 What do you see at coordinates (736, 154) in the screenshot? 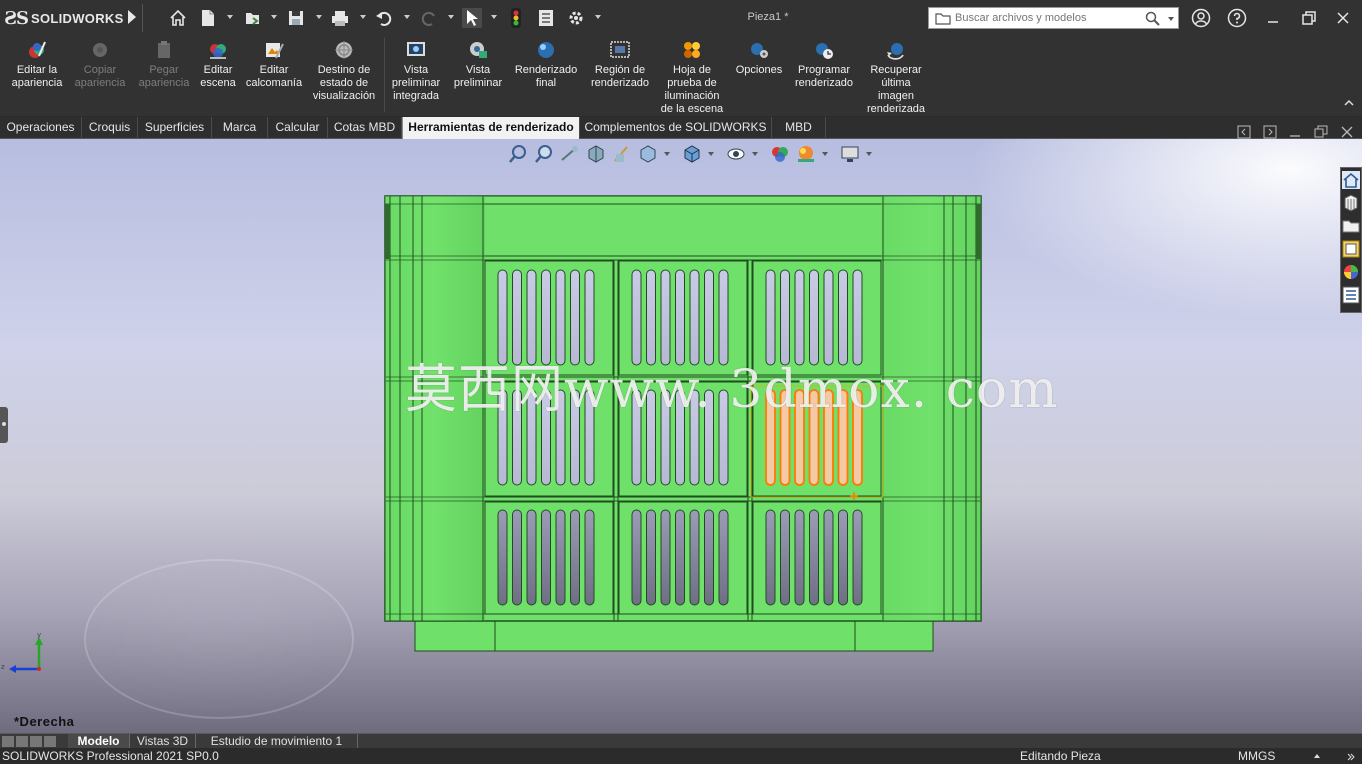
I see `hide-show-items-icon` at bounding box center [736, 154].